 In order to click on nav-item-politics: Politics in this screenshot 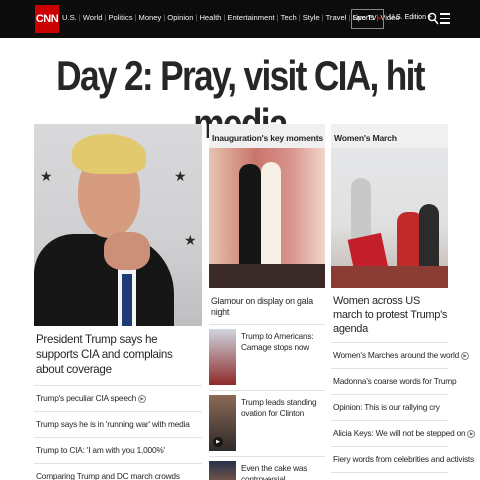, I will do `click(120, 17)`.